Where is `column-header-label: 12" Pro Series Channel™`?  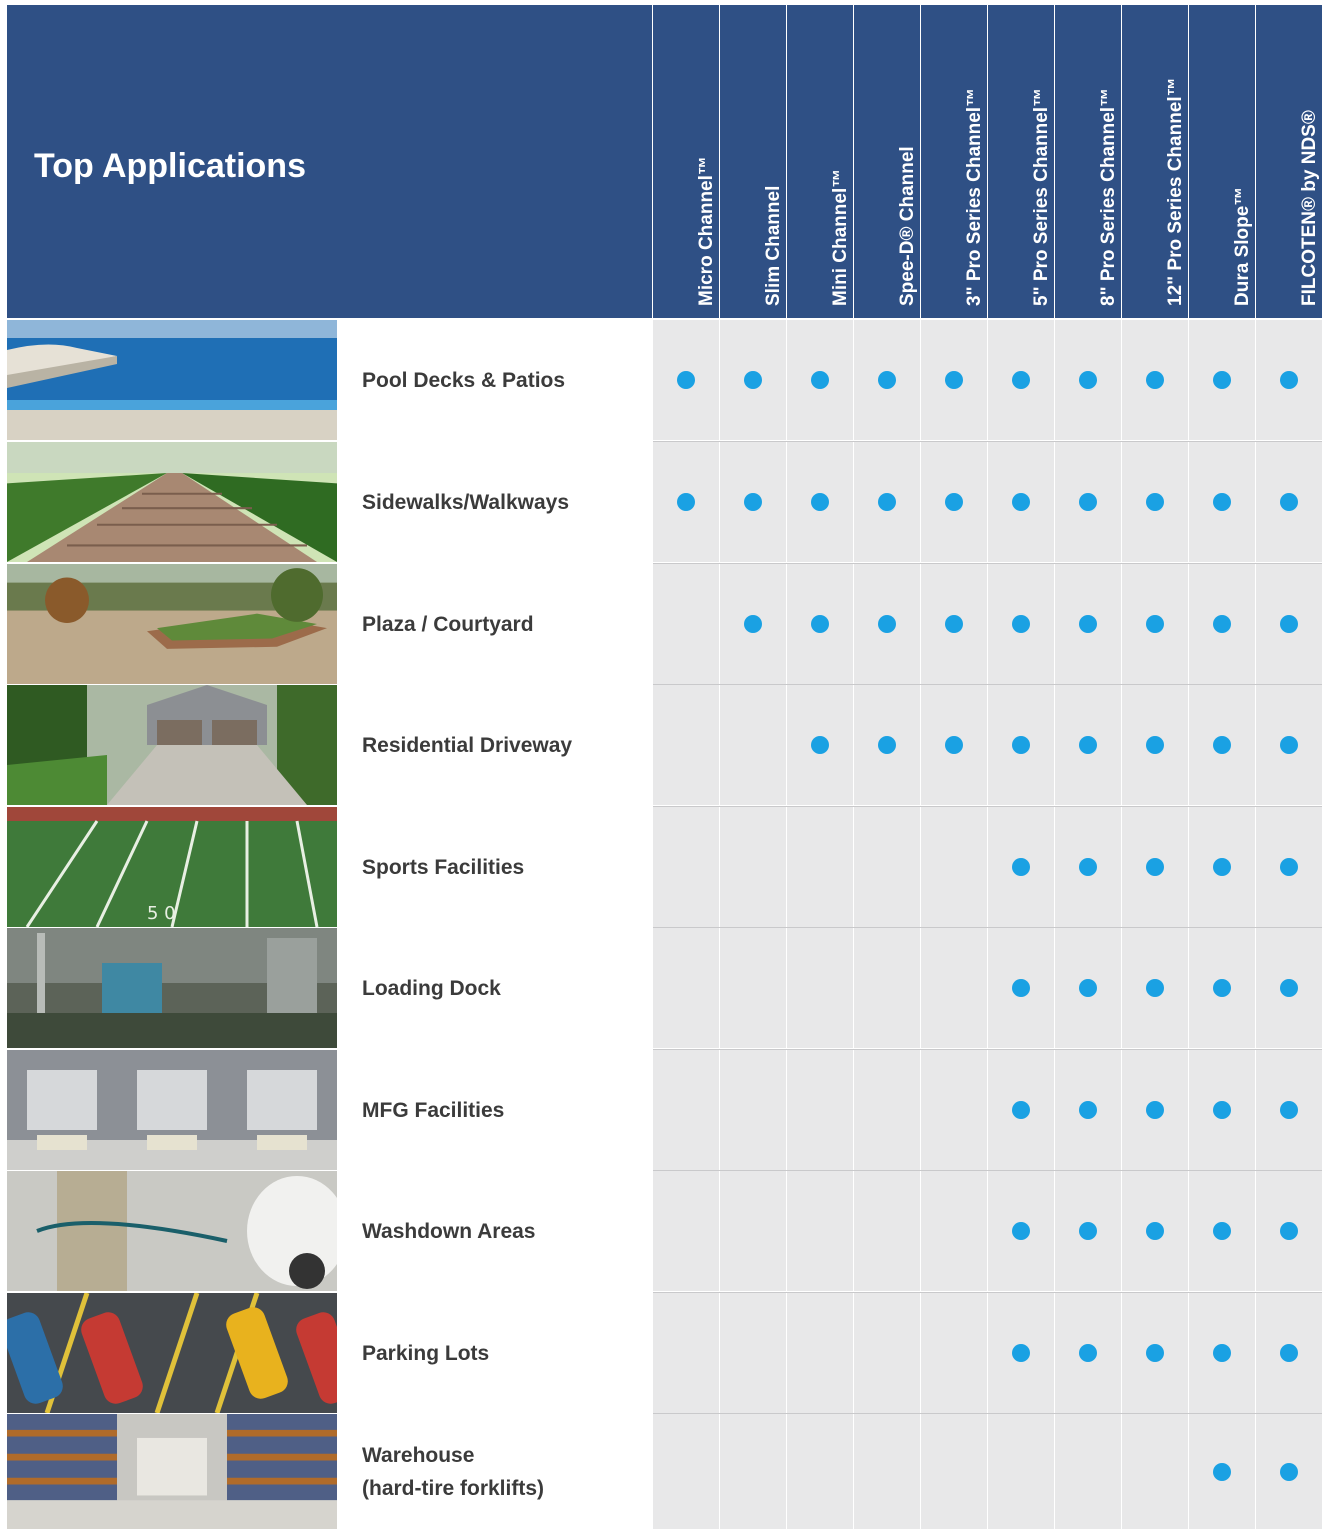
column-header-label: 12" Pro Series Channel™ is located at coordinates (1175, 191).